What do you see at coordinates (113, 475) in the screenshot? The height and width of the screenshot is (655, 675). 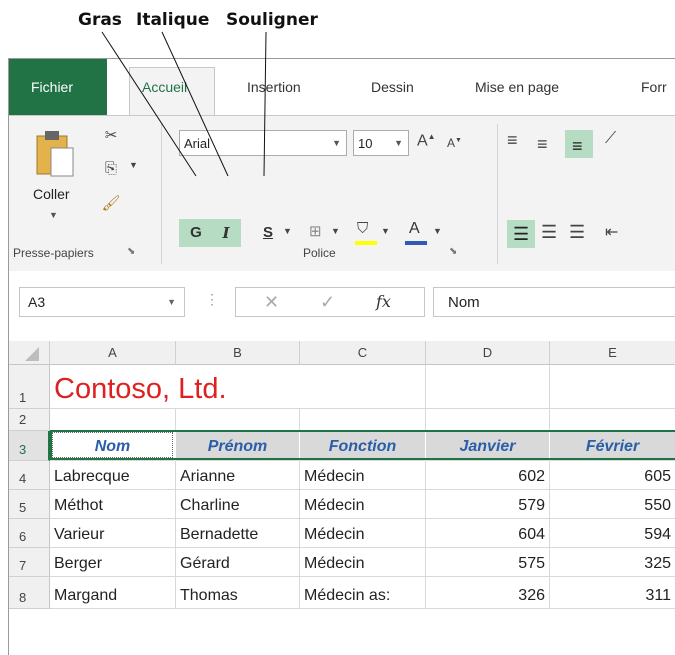 I see `table-cell: Labrecque` at bounding box center [113, 475].